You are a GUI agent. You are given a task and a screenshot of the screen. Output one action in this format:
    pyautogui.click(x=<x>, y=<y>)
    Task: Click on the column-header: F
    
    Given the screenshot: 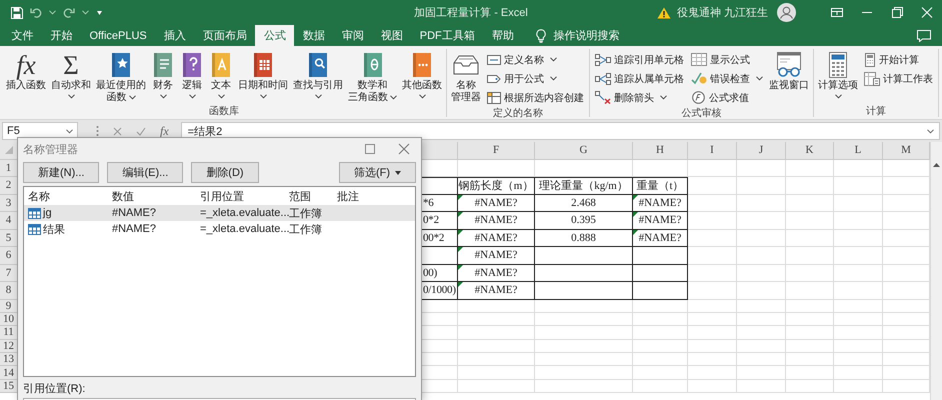 What is the action you would take?
    pyautogui.click(x=496, y=151)
    